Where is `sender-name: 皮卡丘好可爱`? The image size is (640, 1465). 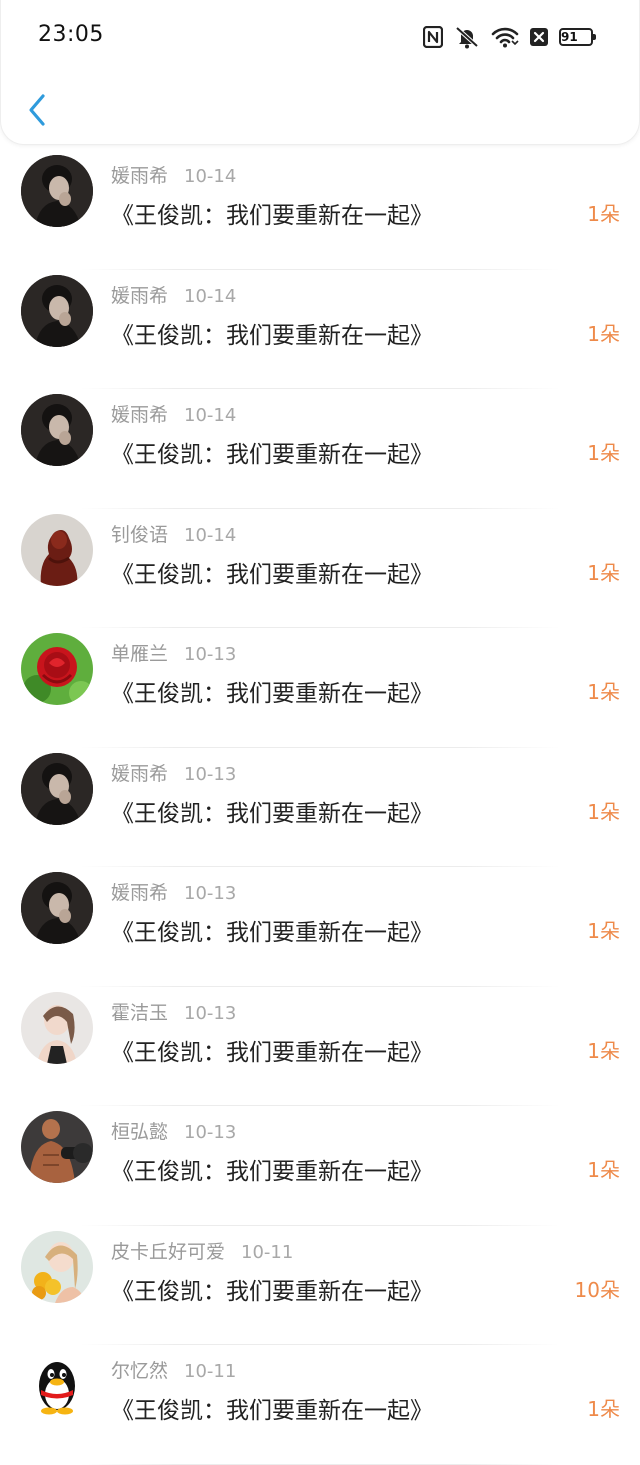 sender-name: 皮卡丘好可爱 is located at coordinates (168, 1252).